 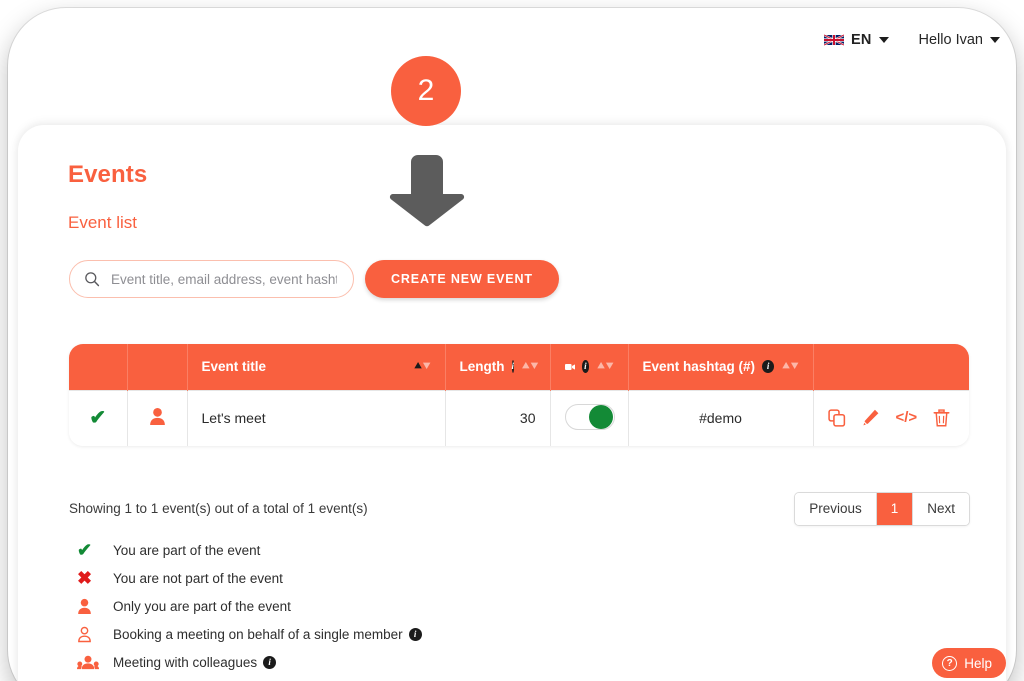 What do you see at coordinates (187, 550) in the screenshot?
I see `legend-label: You are part of the event` at bounding box center [187, 550].